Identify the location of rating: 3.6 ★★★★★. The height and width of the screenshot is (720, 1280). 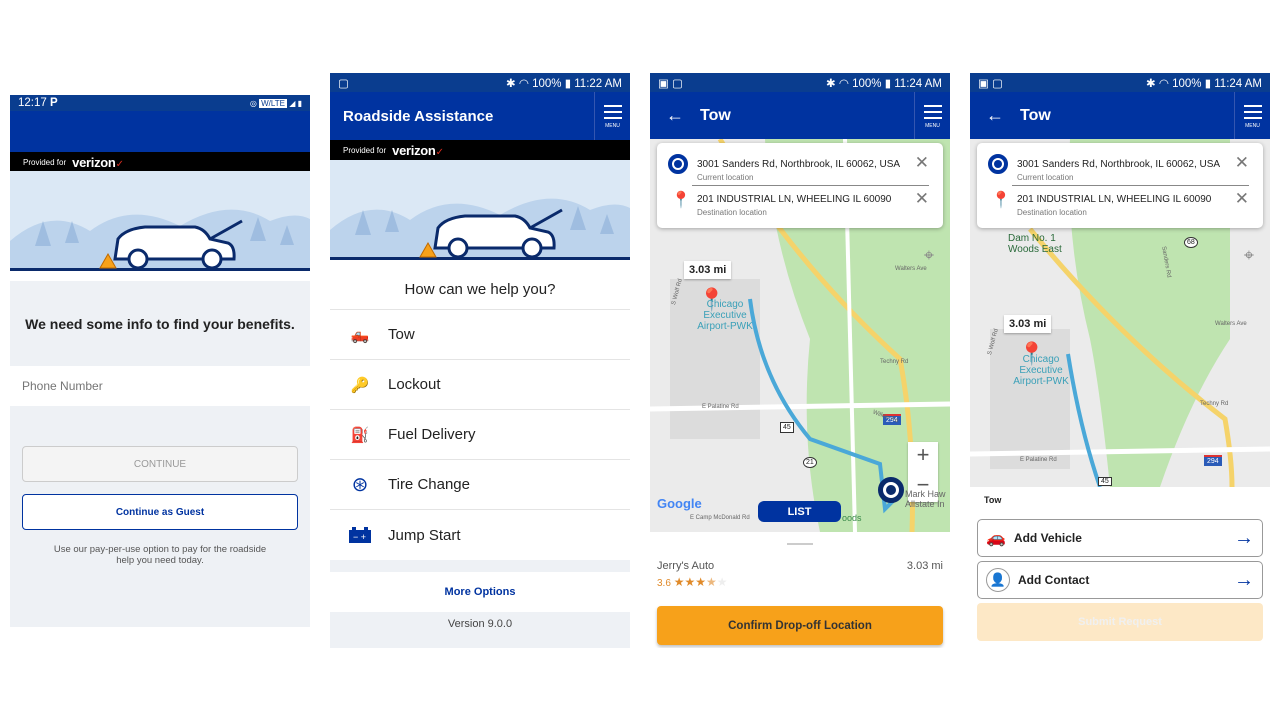
(692, 582).